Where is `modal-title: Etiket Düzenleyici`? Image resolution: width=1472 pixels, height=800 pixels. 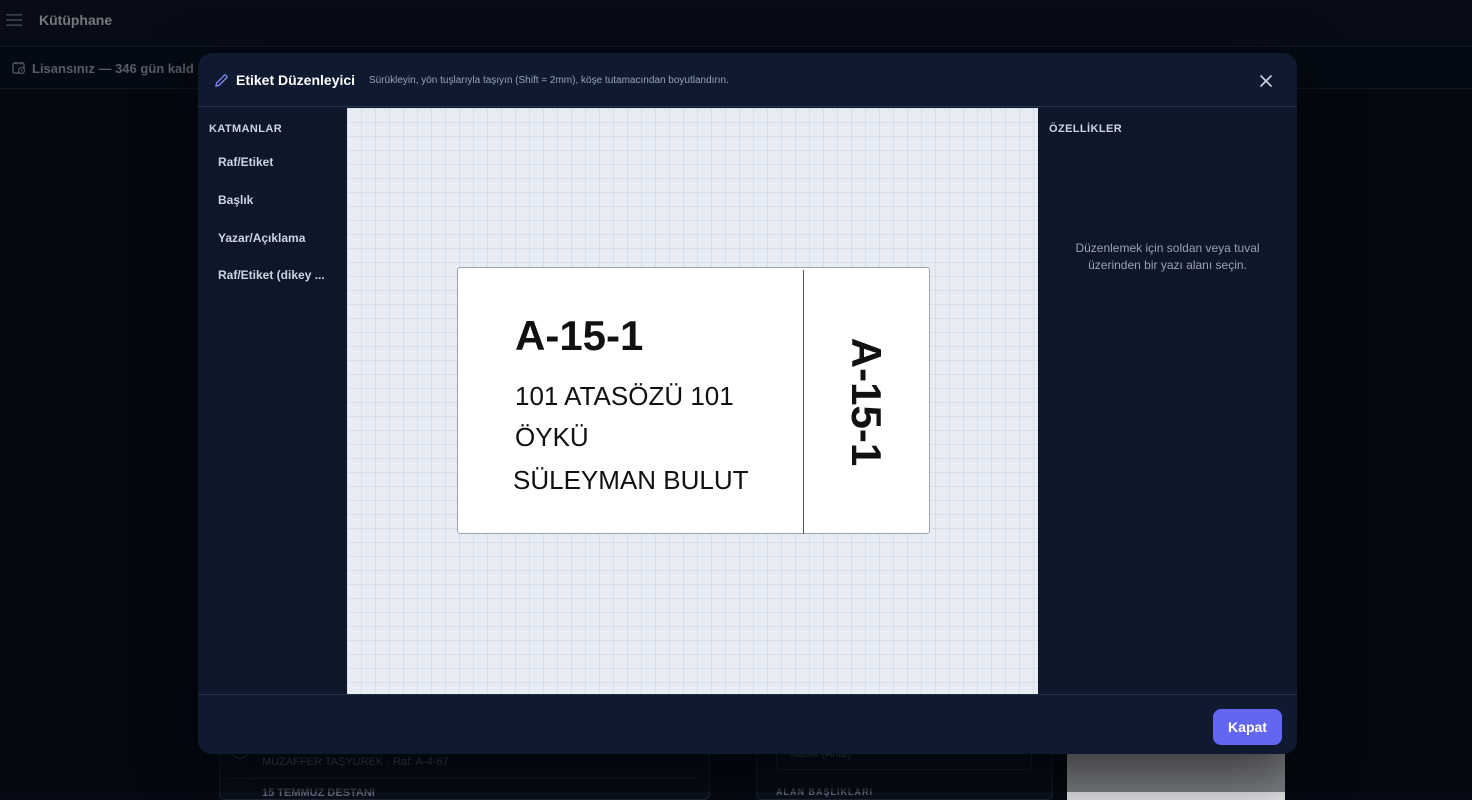 modal-title: Etiket Düzenleyici is located at coordinates (296, 80).